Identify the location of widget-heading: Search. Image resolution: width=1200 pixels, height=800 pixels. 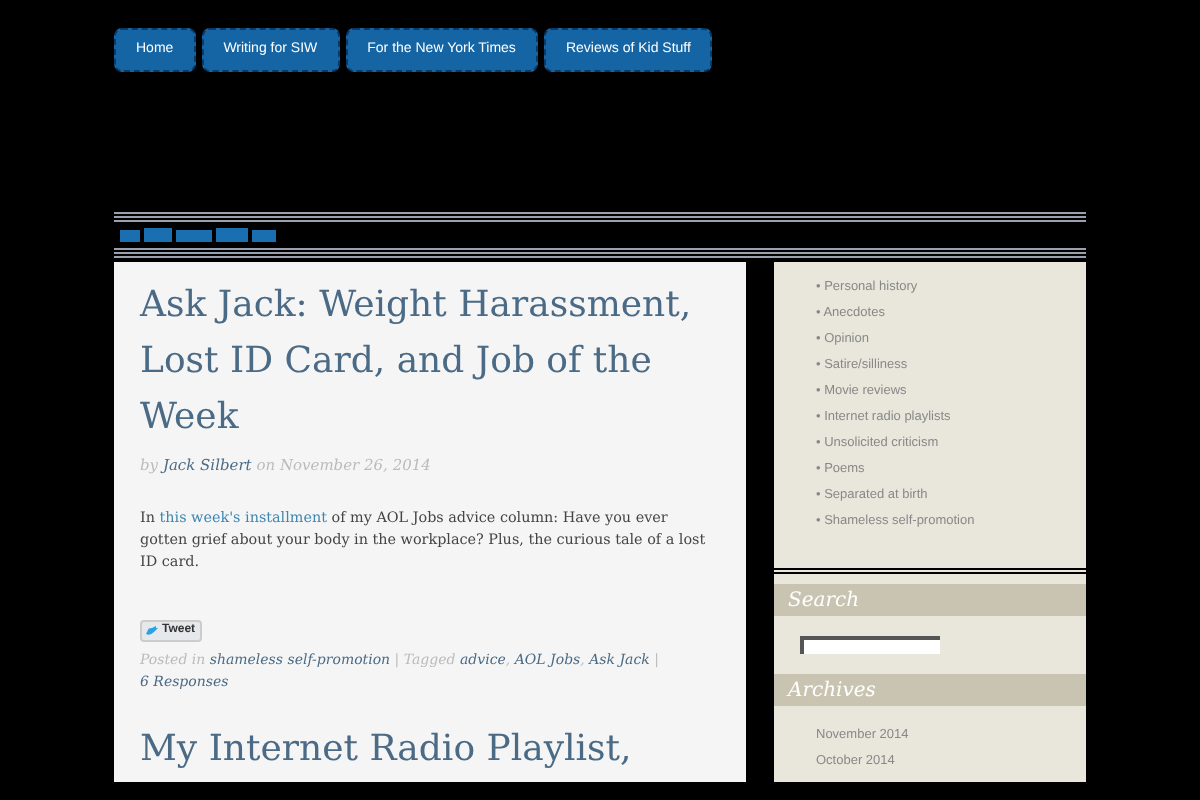
(930, 600).